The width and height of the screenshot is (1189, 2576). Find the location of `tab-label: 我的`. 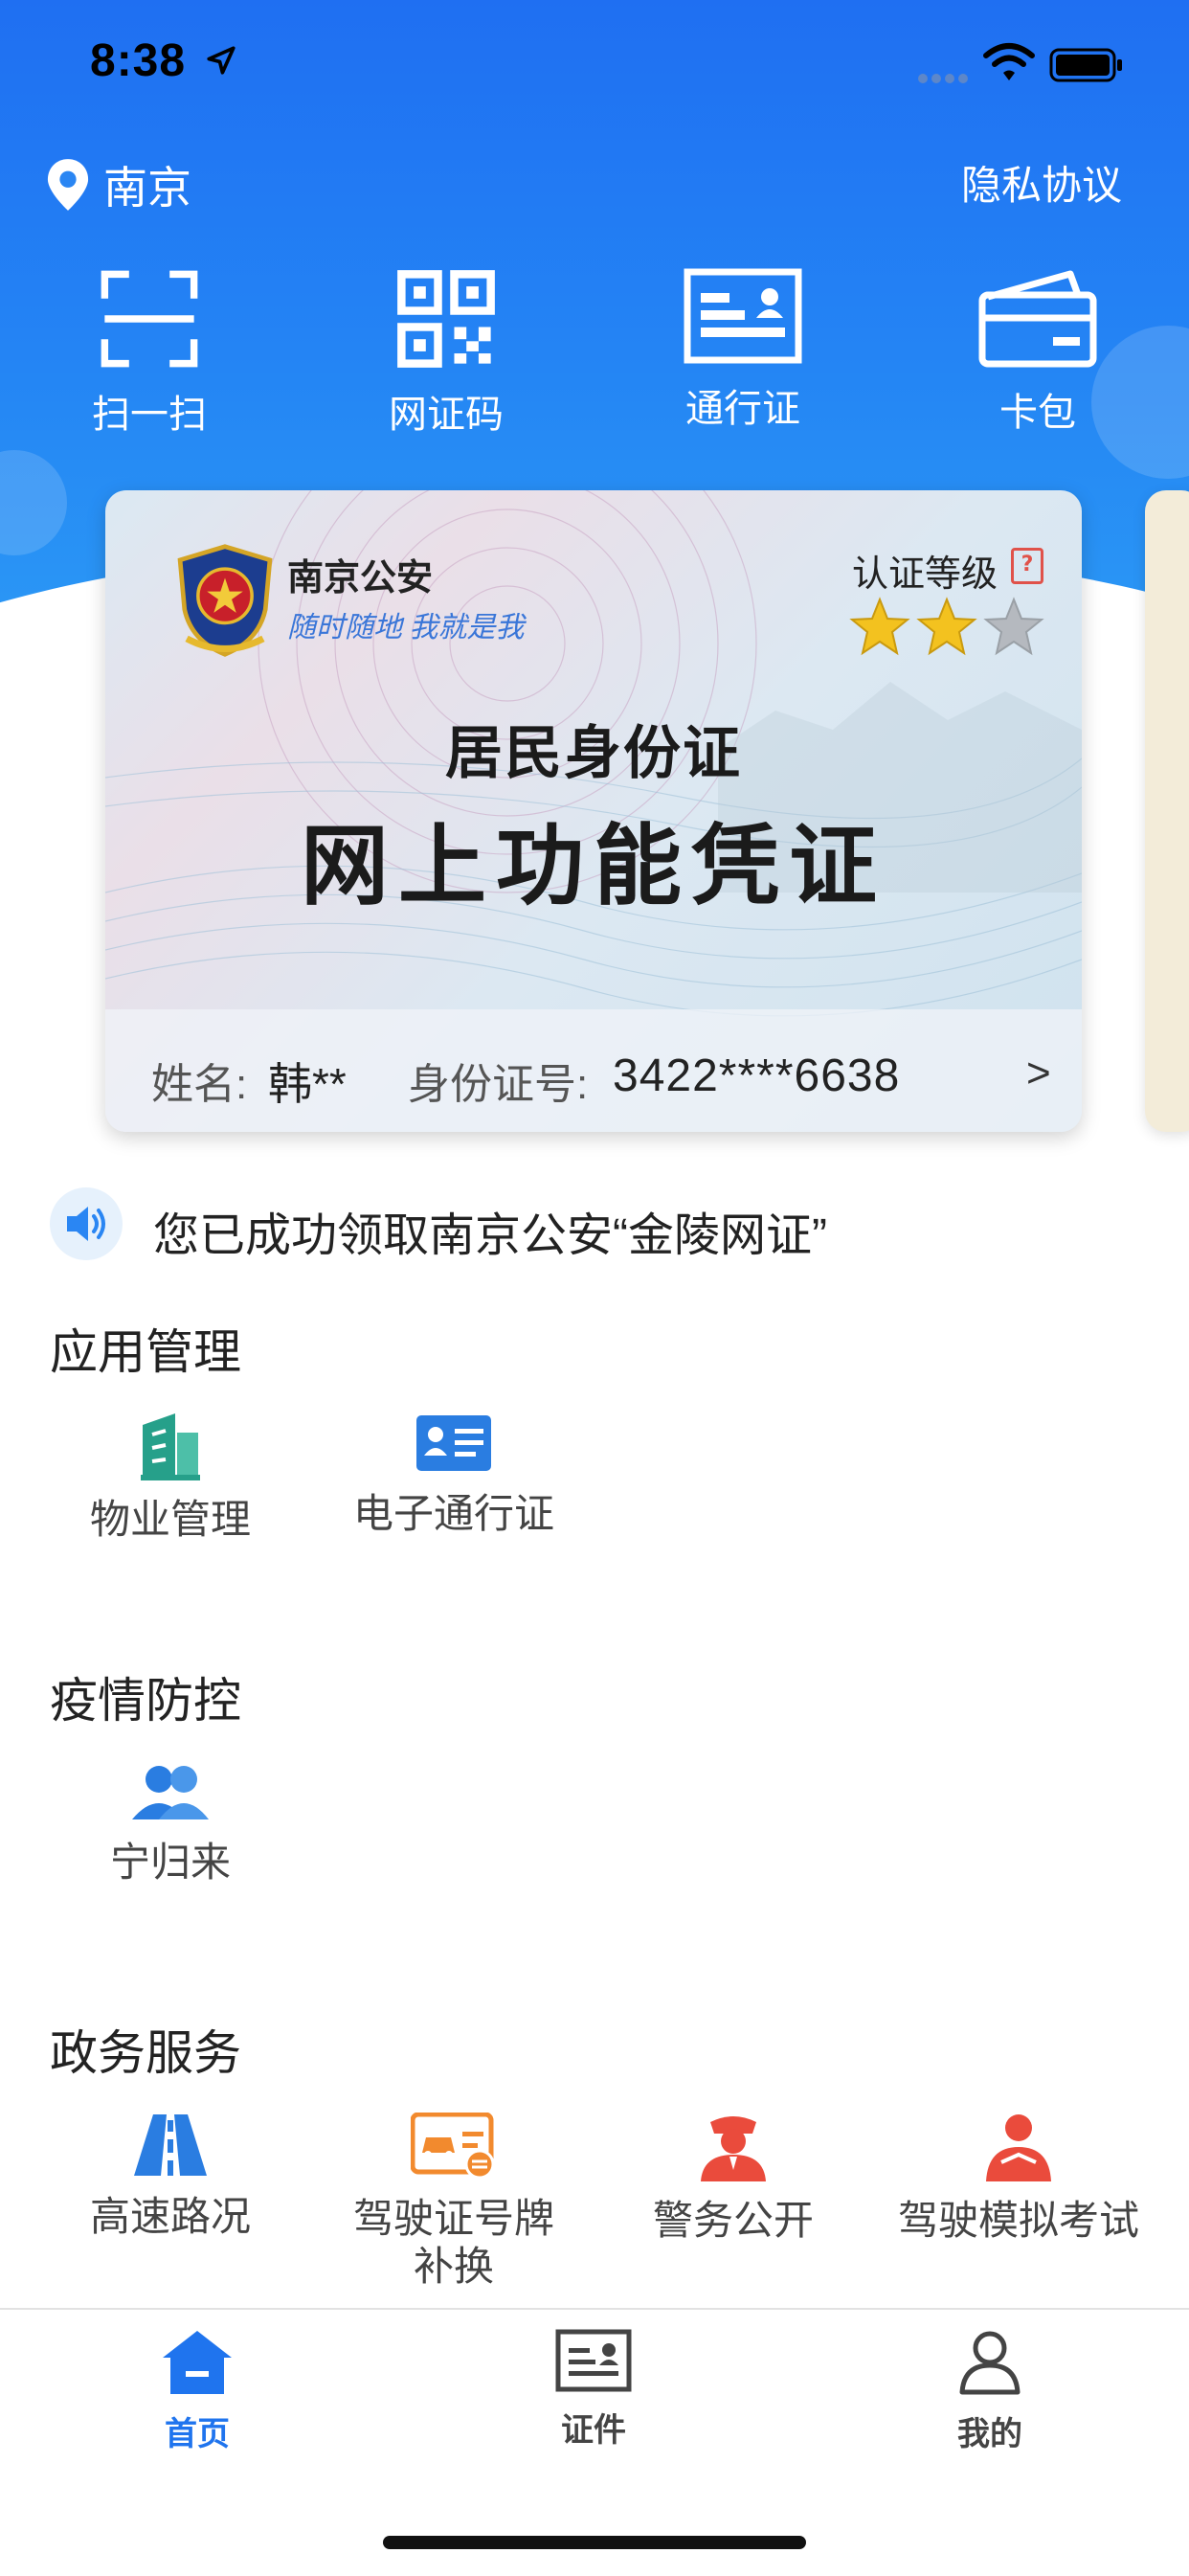

tab-label: 我的 is located at coordinates (989, 2434).